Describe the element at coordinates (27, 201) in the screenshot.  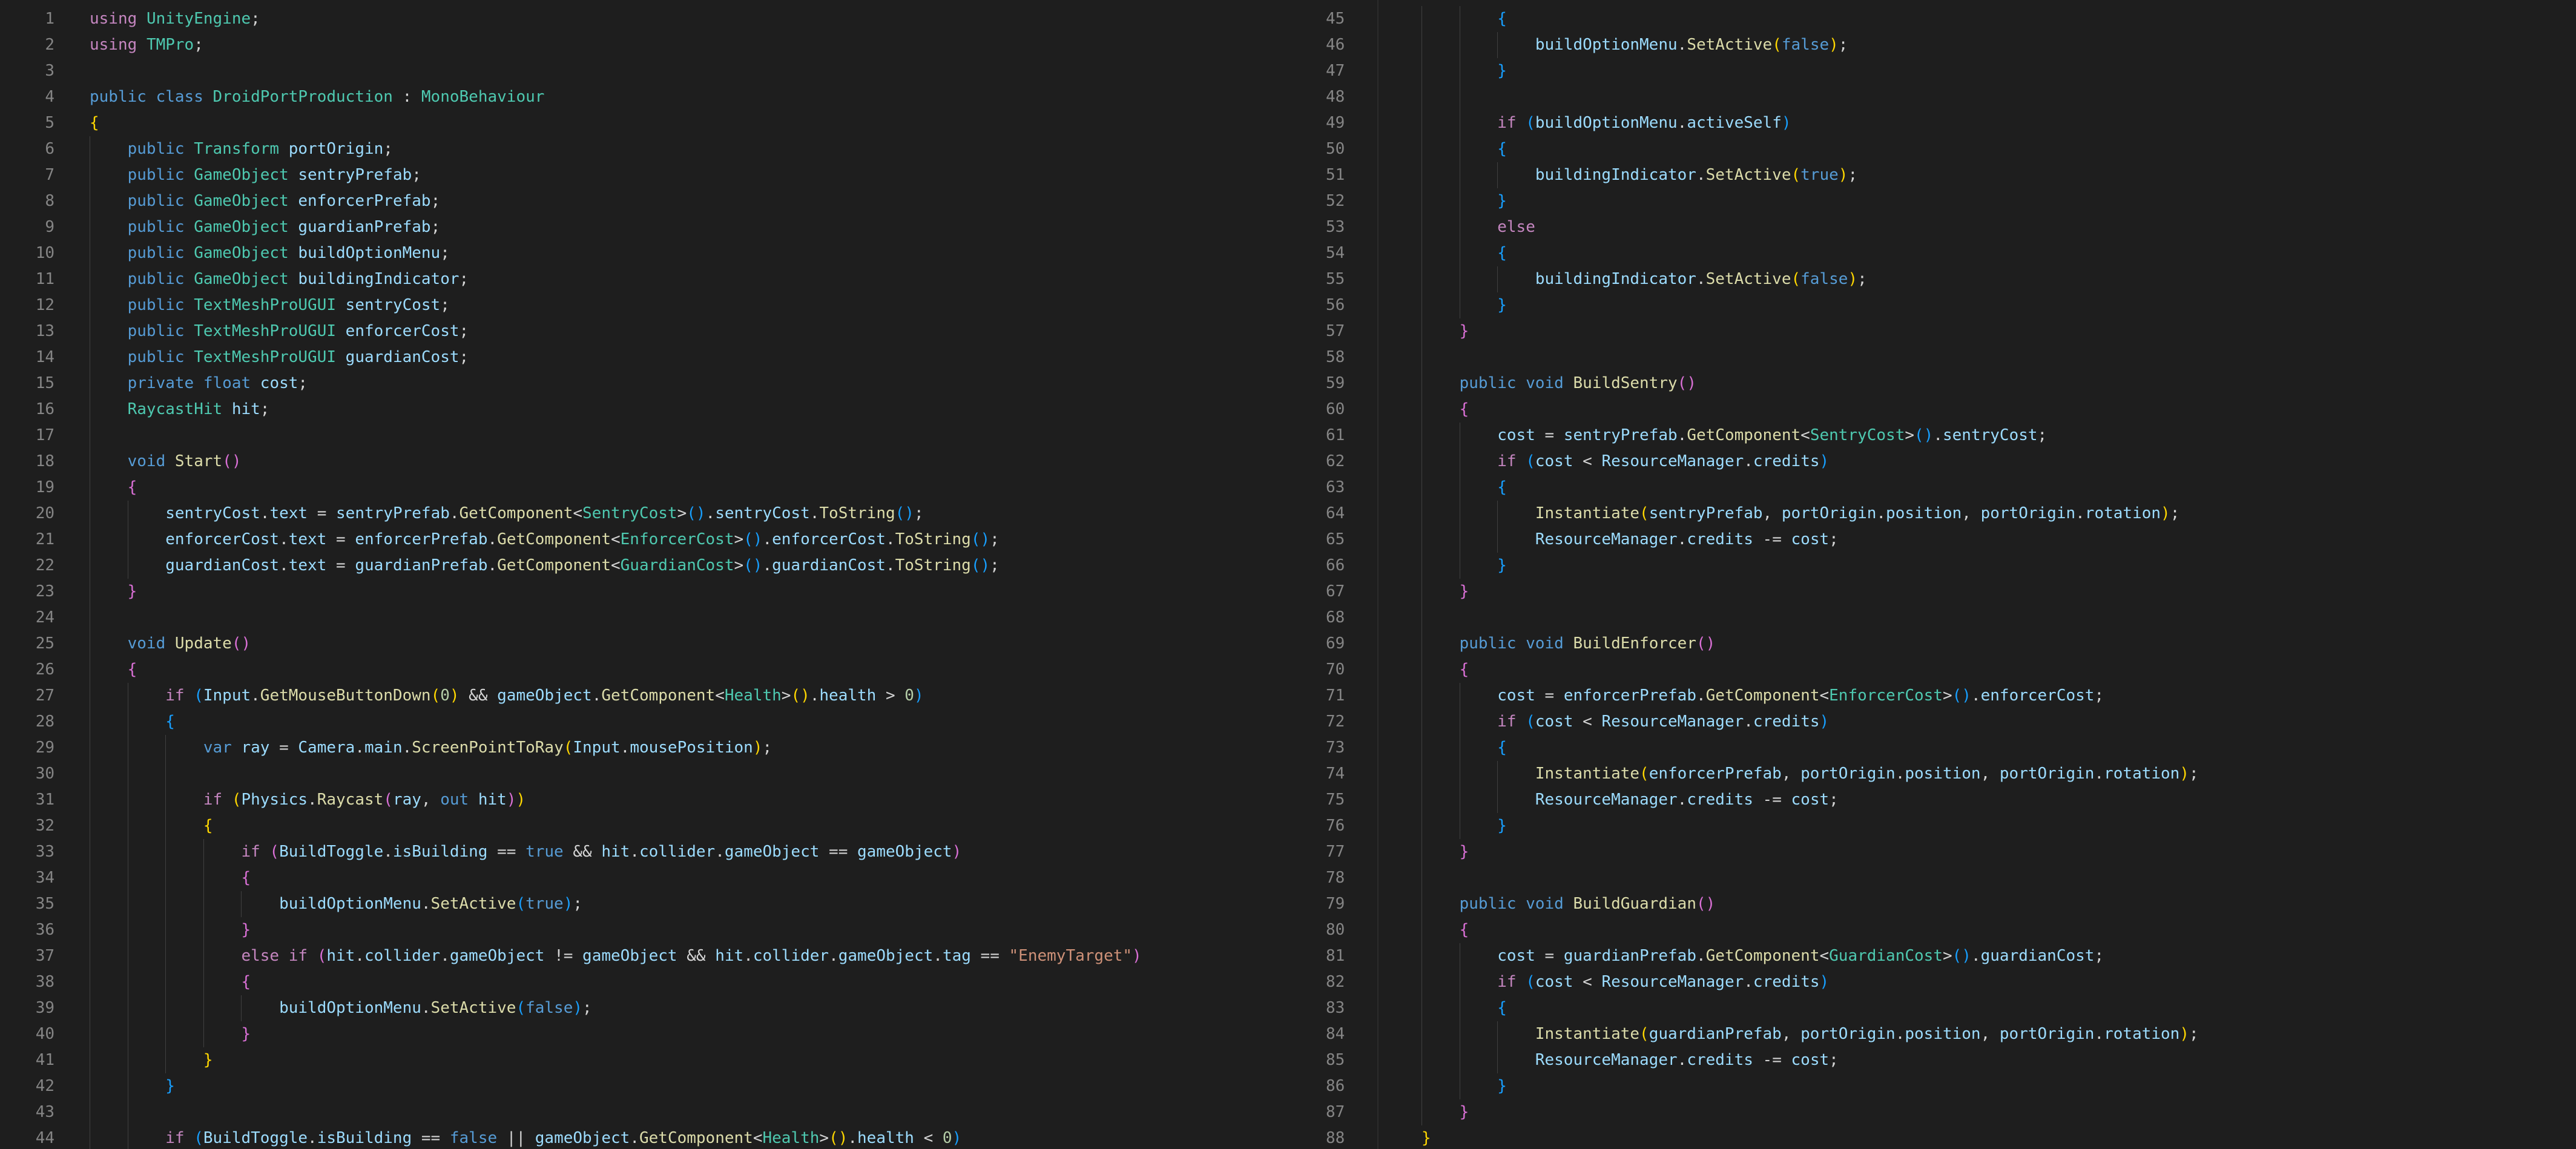
I see `line-number: 8` at that location.